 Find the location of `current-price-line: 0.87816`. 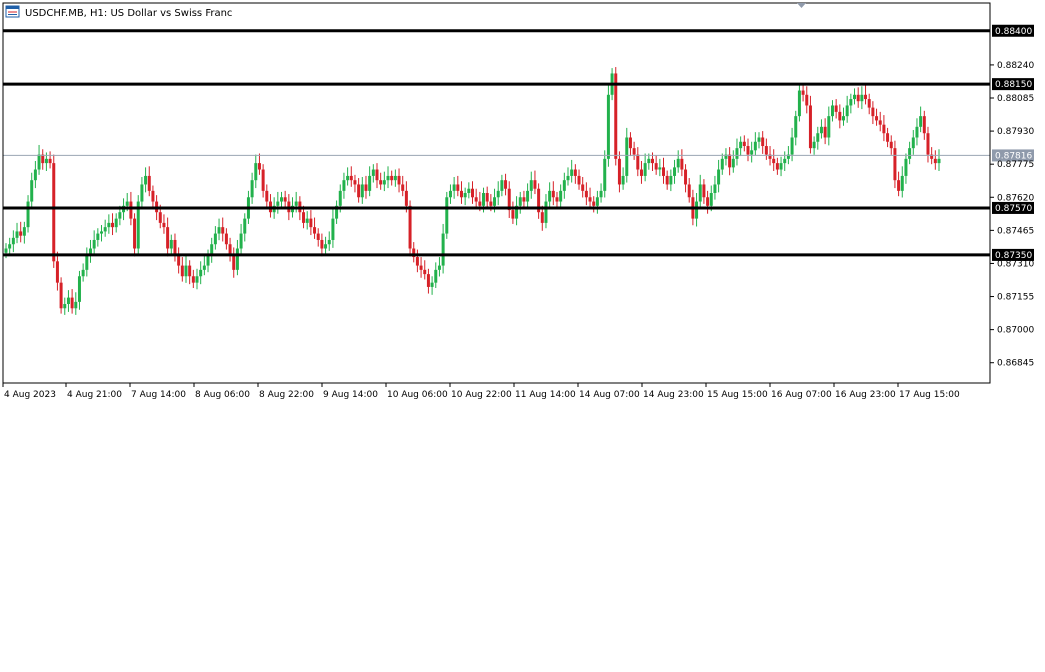

current-price-line: 0.87816 is located at coordinates (518, 155).